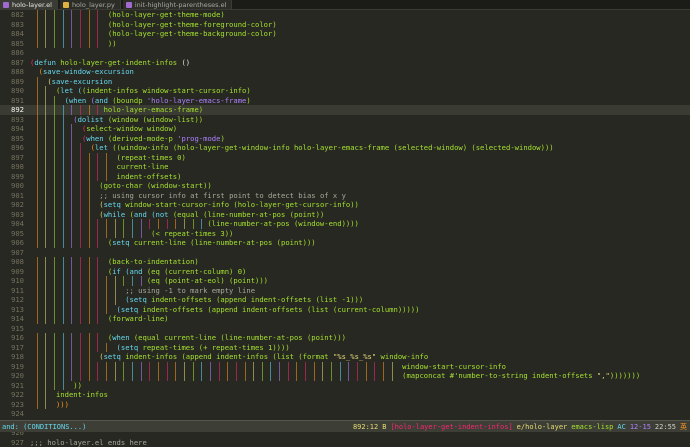  What do you see at coordinates (12, 414) in the screenshot?
I see `line-number: 924` at bounding box center [12, 414].